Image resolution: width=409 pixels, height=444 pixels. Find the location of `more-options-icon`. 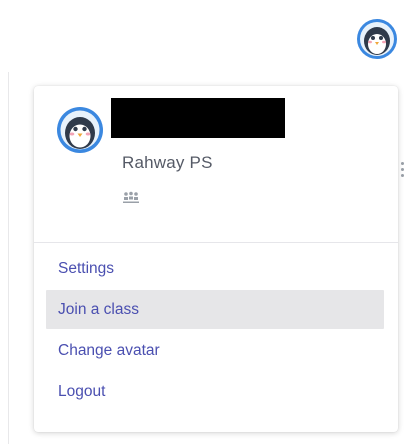

more-options-icon is located at coordinates (403, 172).